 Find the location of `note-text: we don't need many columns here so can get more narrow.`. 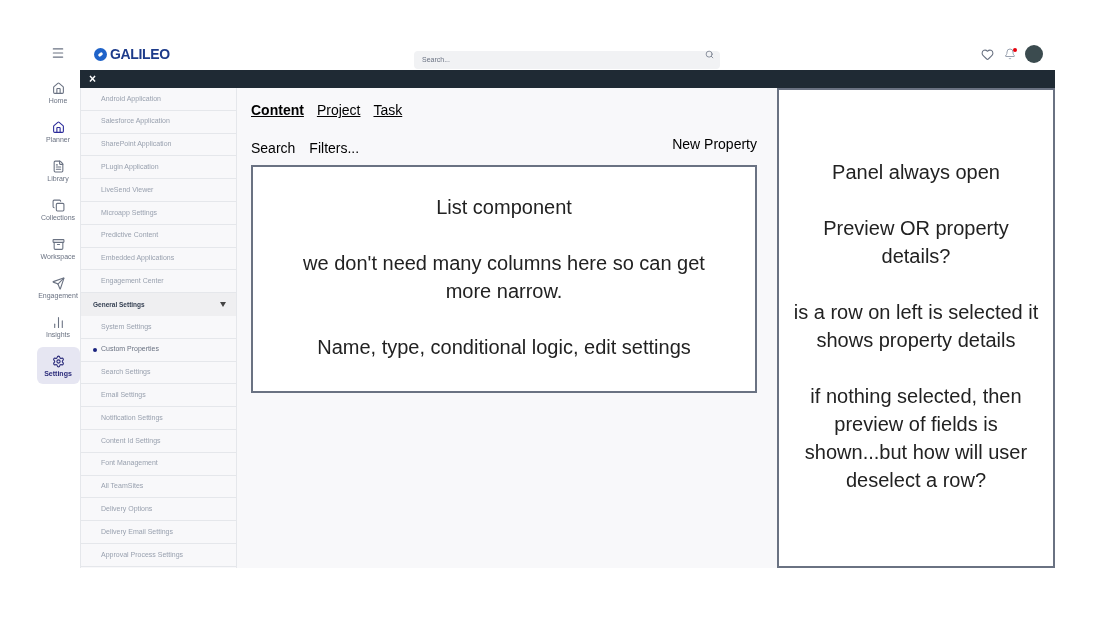

note-text: we don't need many columns here so can get more narrow. is located at coordinates (504, 277).